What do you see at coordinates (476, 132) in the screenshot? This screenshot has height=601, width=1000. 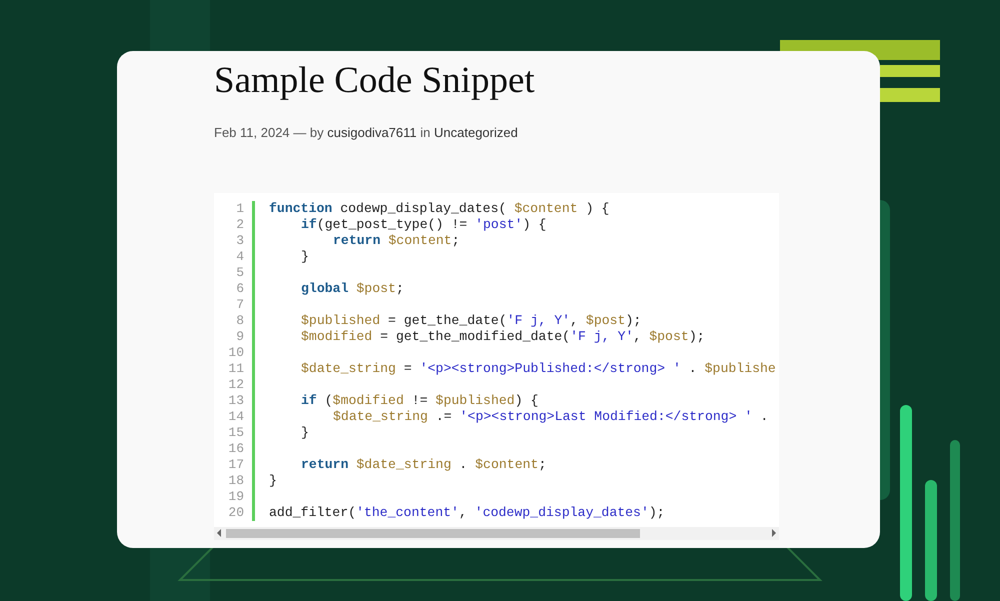 I see `category-link: Uncategorized` at bounding box center [476, 132].